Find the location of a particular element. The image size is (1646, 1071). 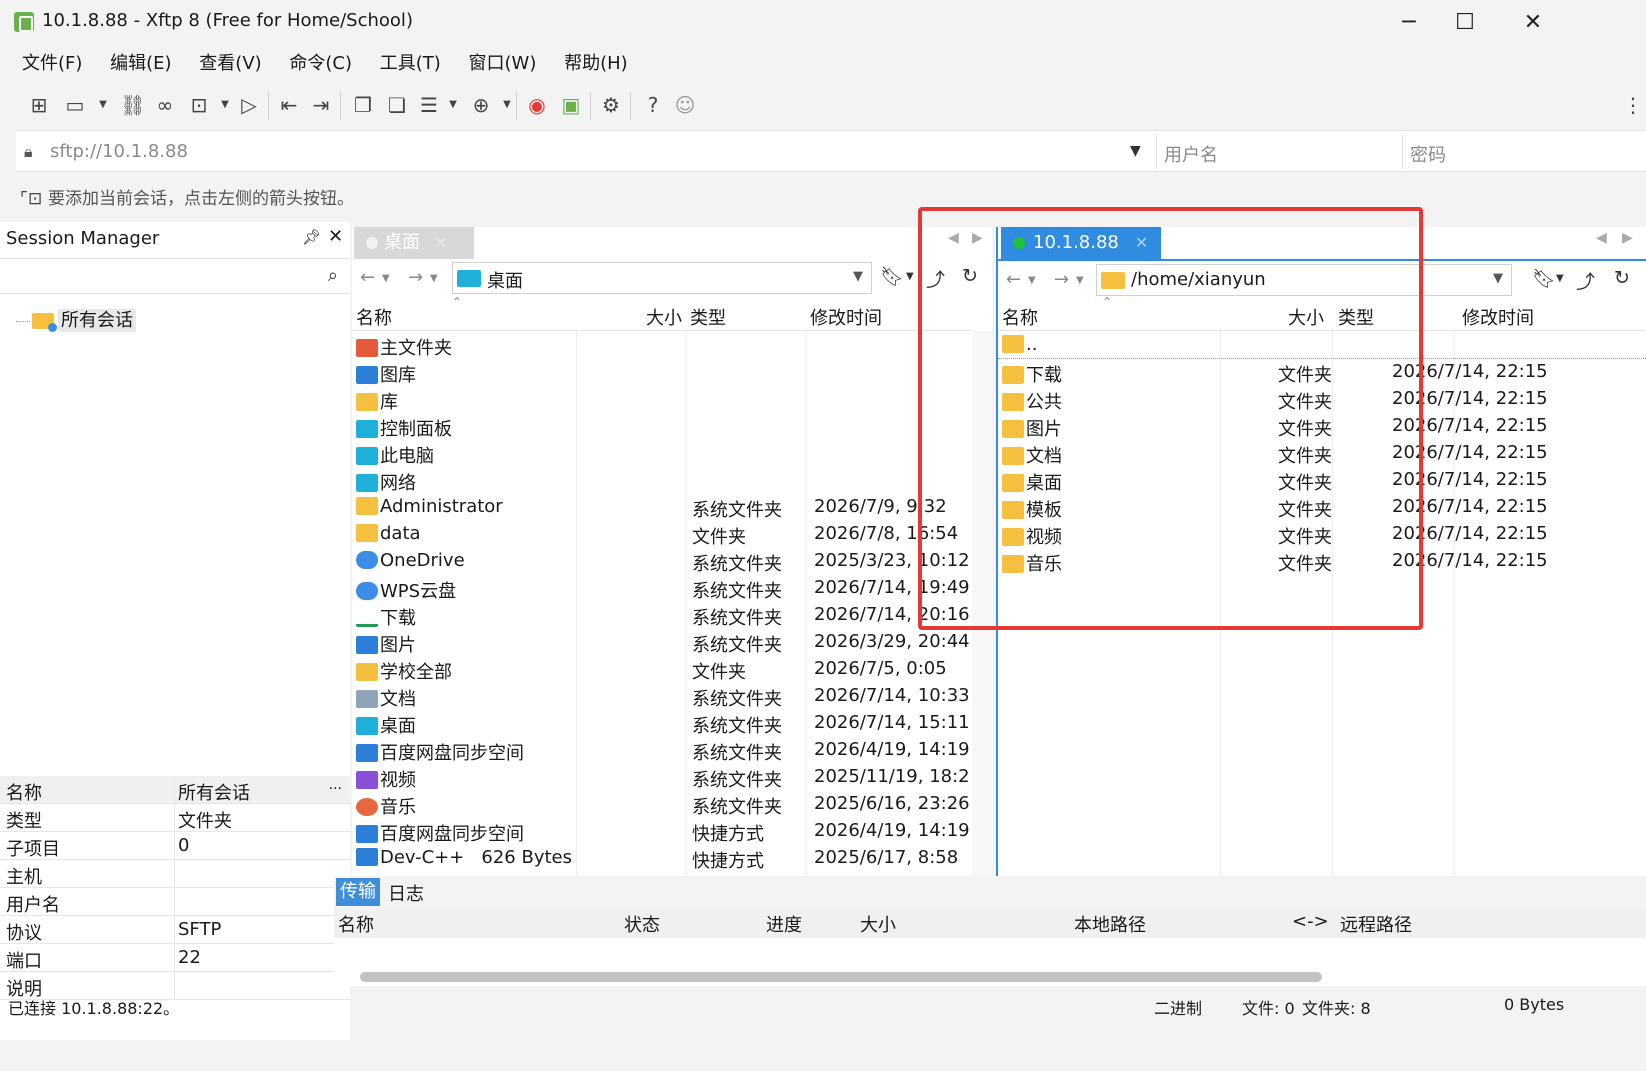

forward-dropdown-icon: ▼ is located at coordinates (434, 278).